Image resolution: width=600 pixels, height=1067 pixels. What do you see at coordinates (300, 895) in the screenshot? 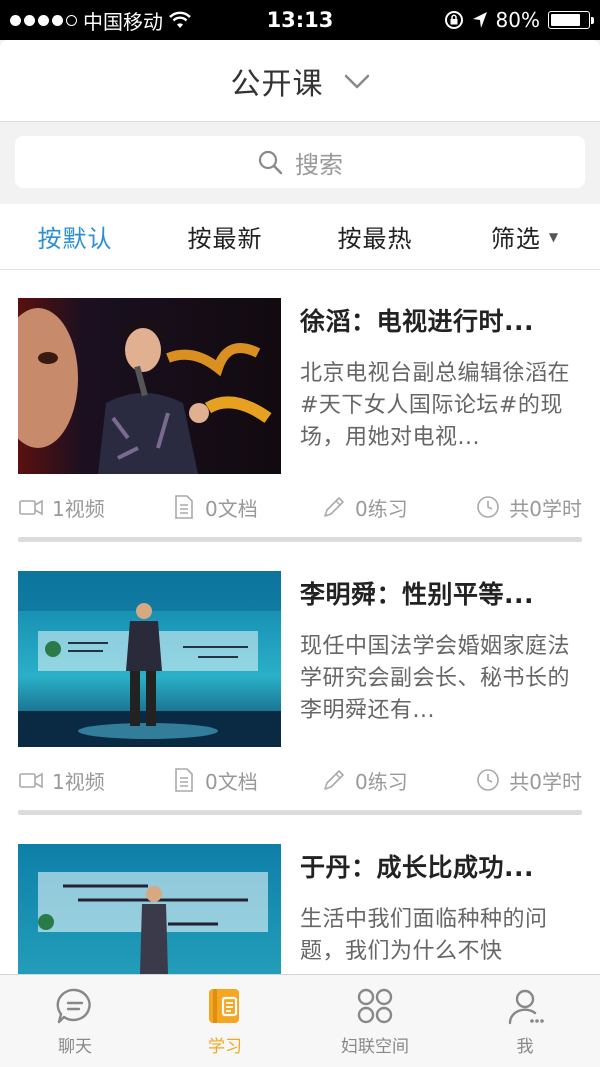
I see `course-card: 于丹：成长比成功... 生活中我们面临种种的问题，我们为什么不快` at bounding box center [300, 895].